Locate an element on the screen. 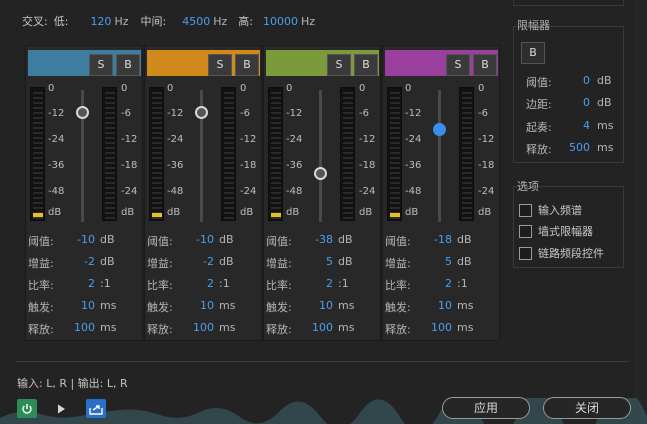  crossover-low-value: 120 is located at coordinates (100, 21).